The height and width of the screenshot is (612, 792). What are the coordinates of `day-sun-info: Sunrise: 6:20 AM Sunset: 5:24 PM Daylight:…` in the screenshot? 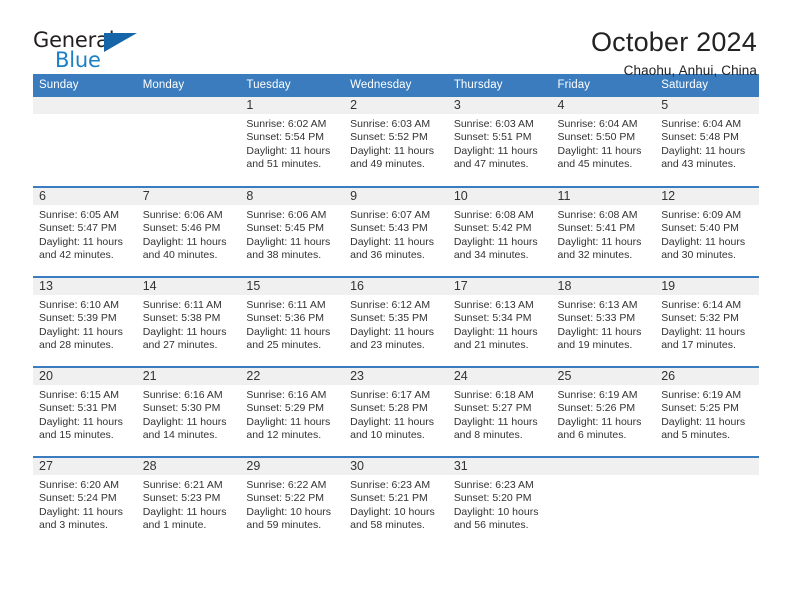 It's located at (85, 504).